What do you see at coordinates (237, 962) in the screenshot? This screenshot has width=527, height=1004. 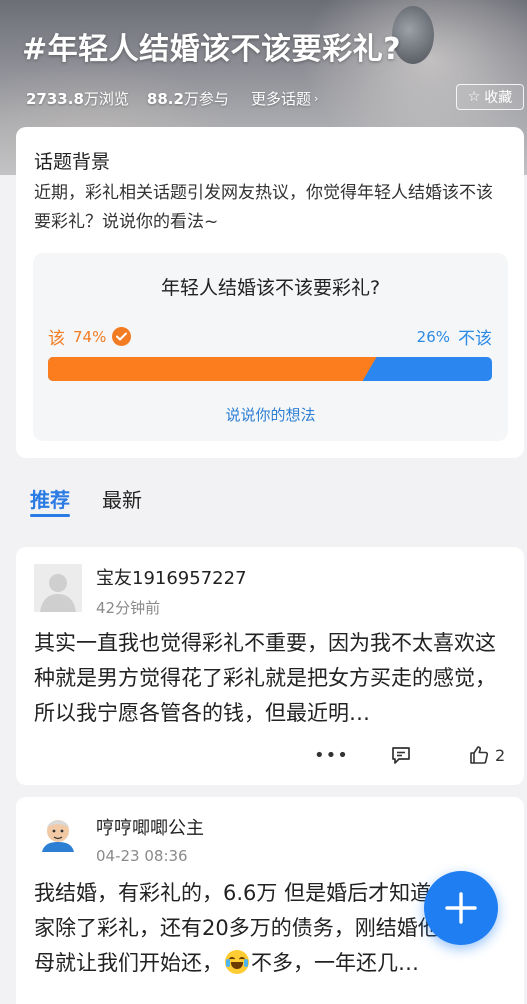 I see `tears-of-joy-emoji-icon` at bounding box center [237, 962].